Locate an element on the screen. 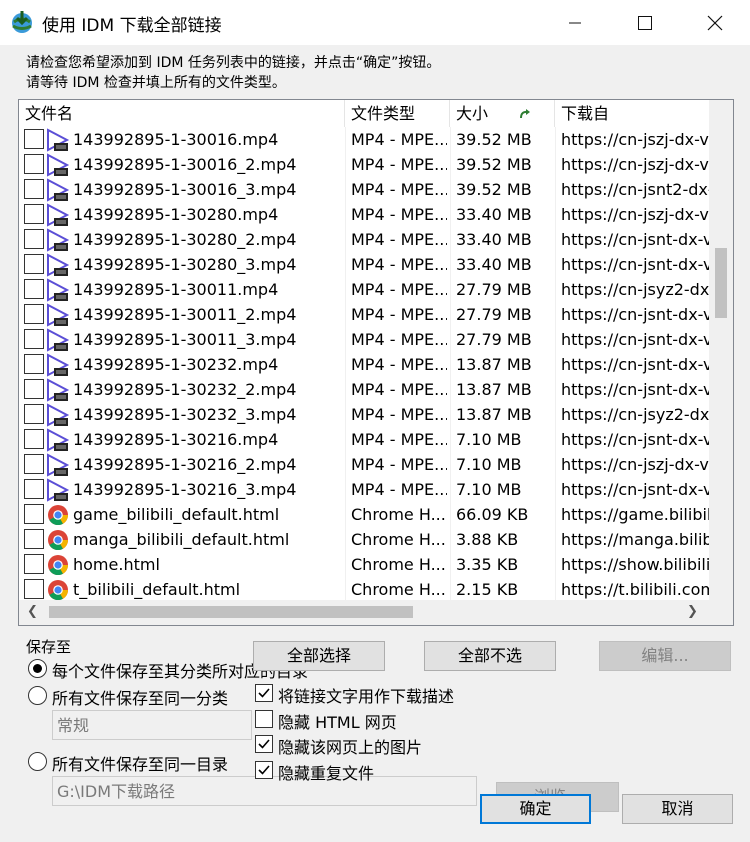 The height and width of the screenshot is (842, 750). close-button is located at coordinates (715, 22).